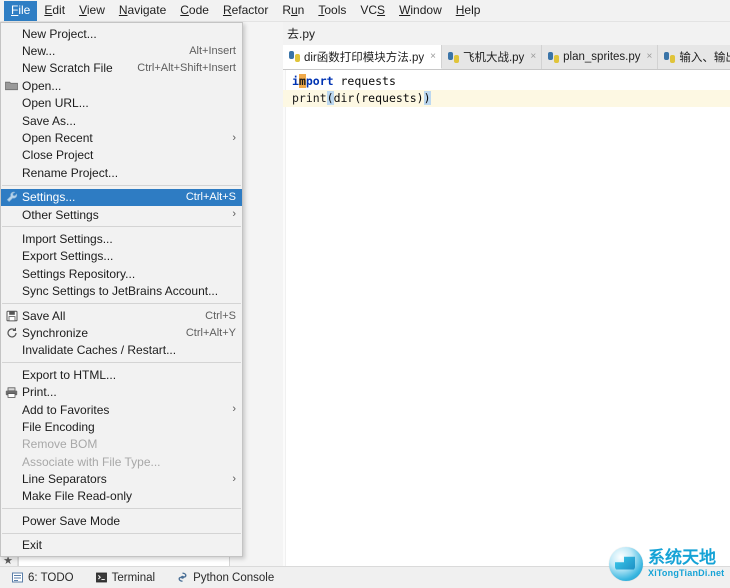 Image resolution: width=730 pixels, height=588 pixels. I want to click on sync-icon, so click(11, 332).